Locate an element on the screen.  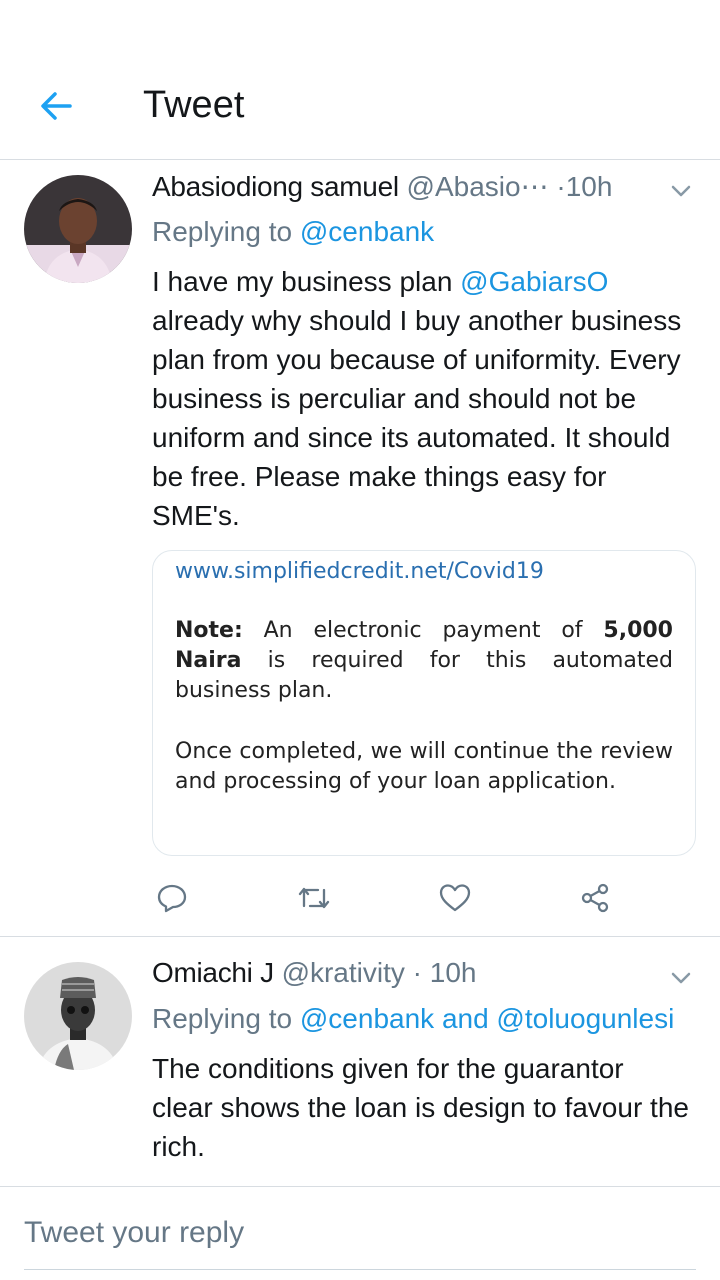
media-url-text: www.simplifiedcredit.net/Covid19 is located at coordinates (359, 571).